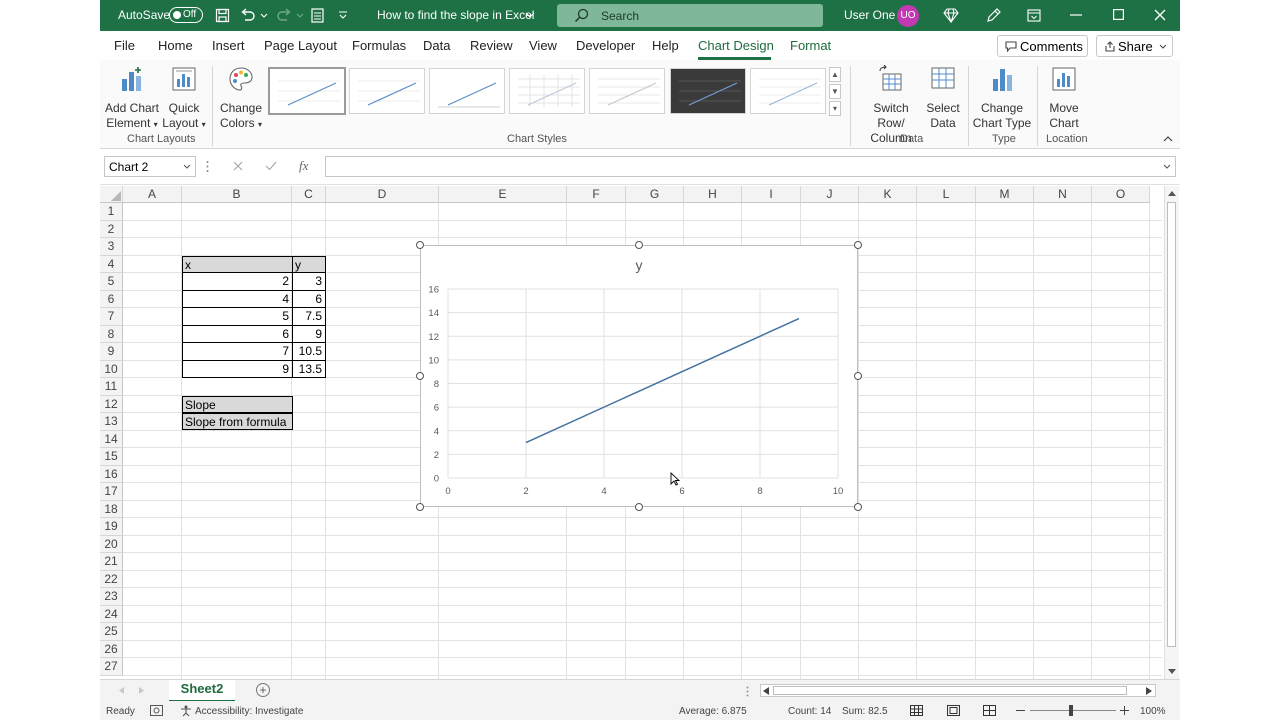 This screenshot has width=1280, height=720. What do you see at coordinates (950, 690) in the screenshot?
I see `horizontal-scroll-thumb` at bounding box center [950, 690].